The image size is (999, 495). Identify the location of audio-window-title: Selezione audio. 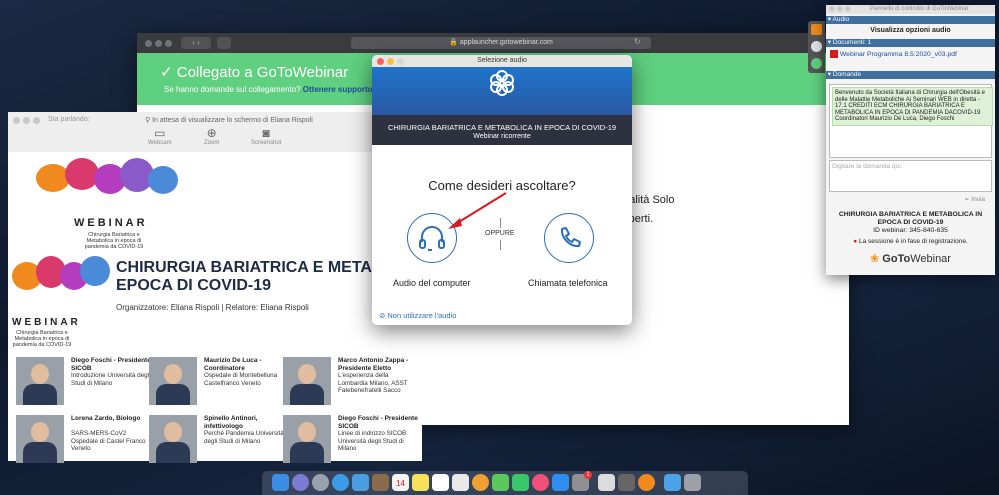
(502, 60).